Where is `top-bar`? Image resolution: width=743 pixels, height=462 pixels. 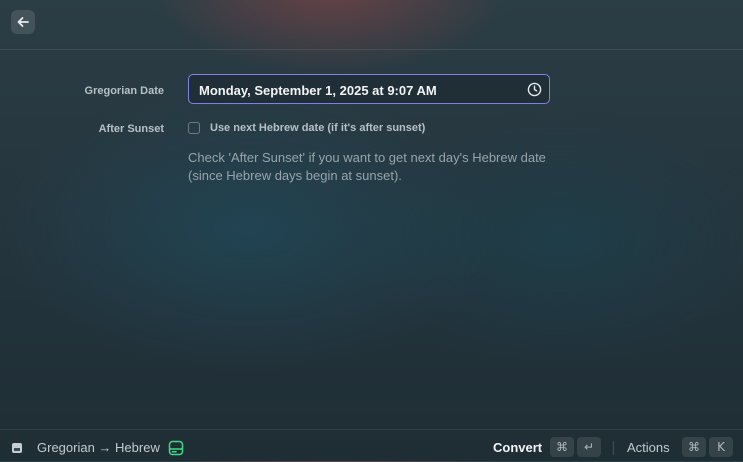 top-bar is located at coordinates (371, 25).